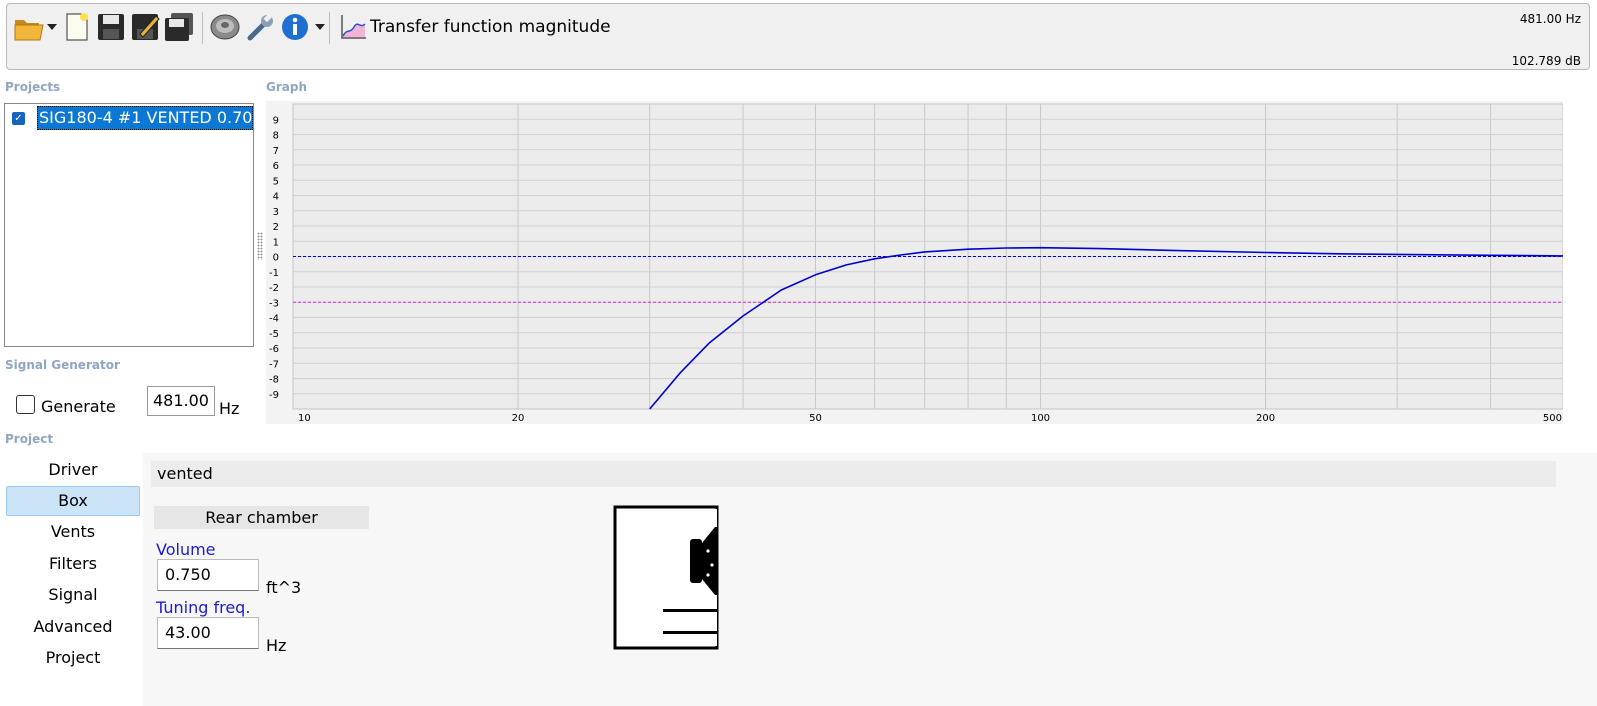  Describe the element at coordinates (111, 27) in the screenshot. I see `save-icon` at that location.